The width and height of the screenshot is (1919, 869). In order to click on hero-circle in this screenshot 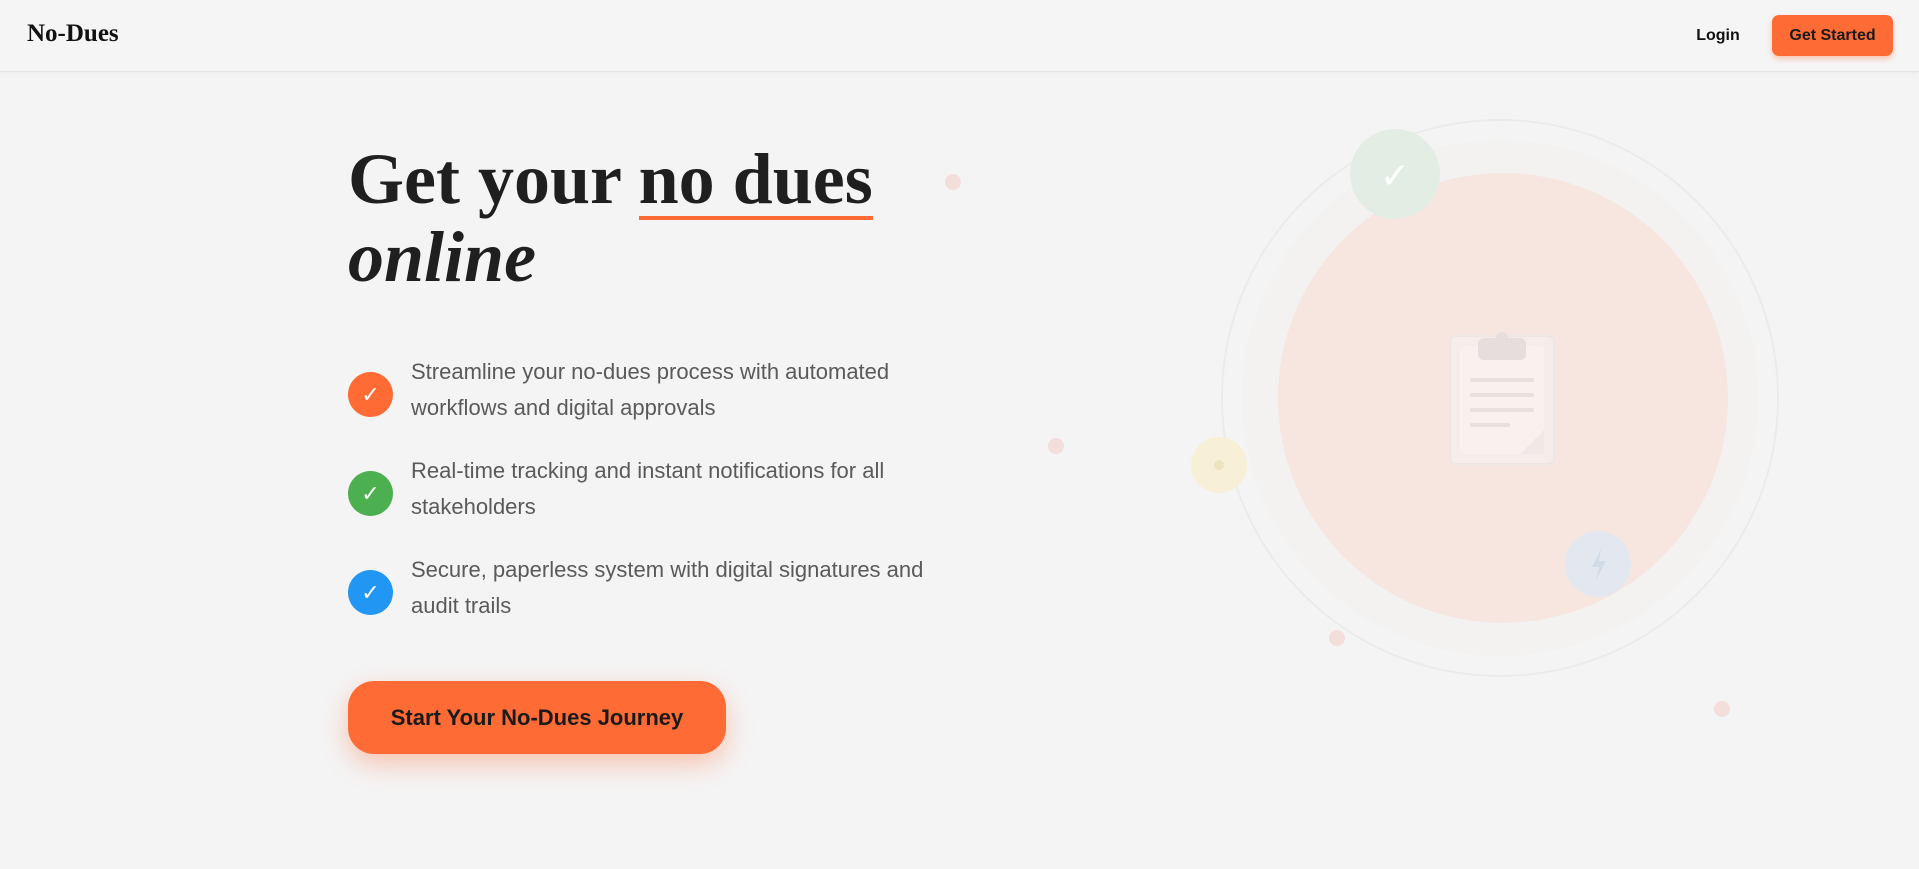, I will do `click(1503, 398)`.